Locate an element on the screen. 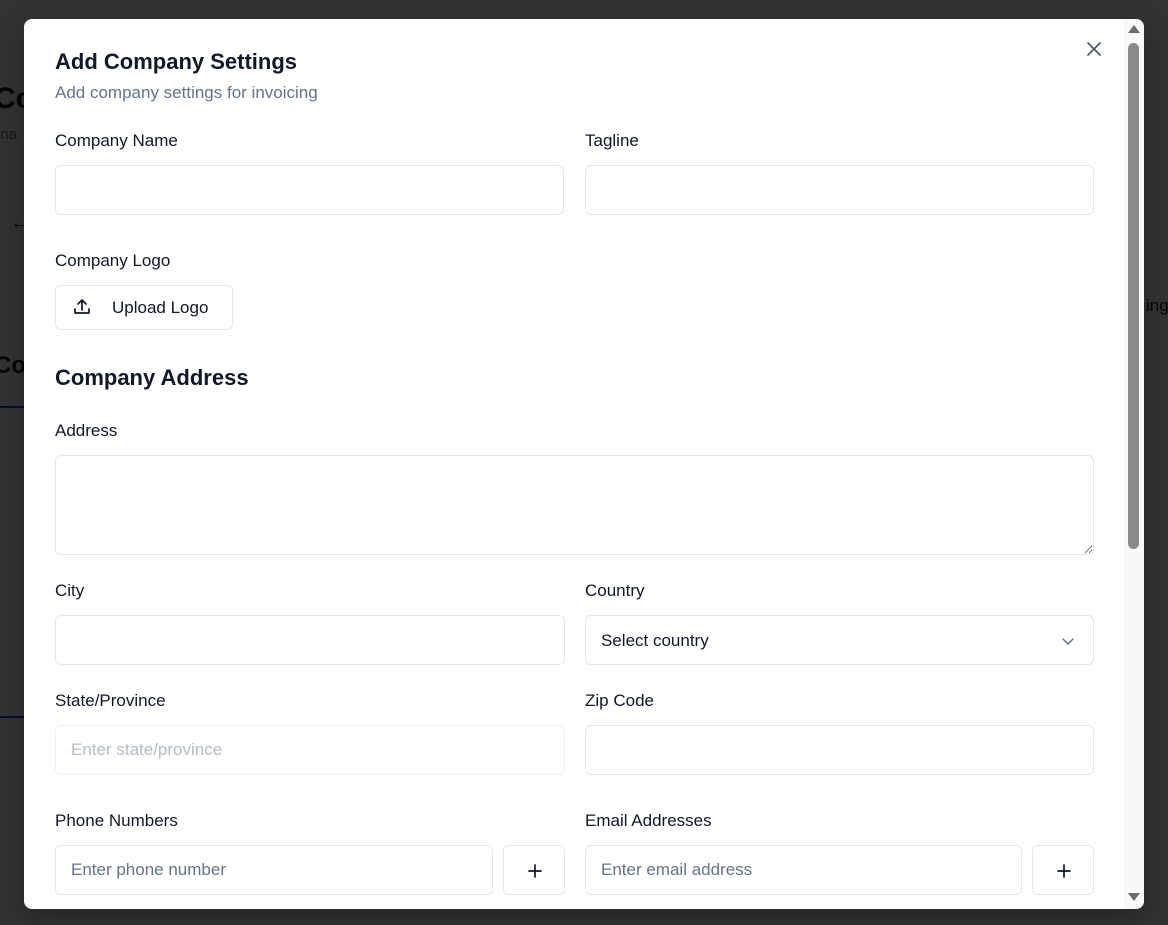 This screenshot has height=925, width=1168. address-label: Address is located at coordinates (86, 430).